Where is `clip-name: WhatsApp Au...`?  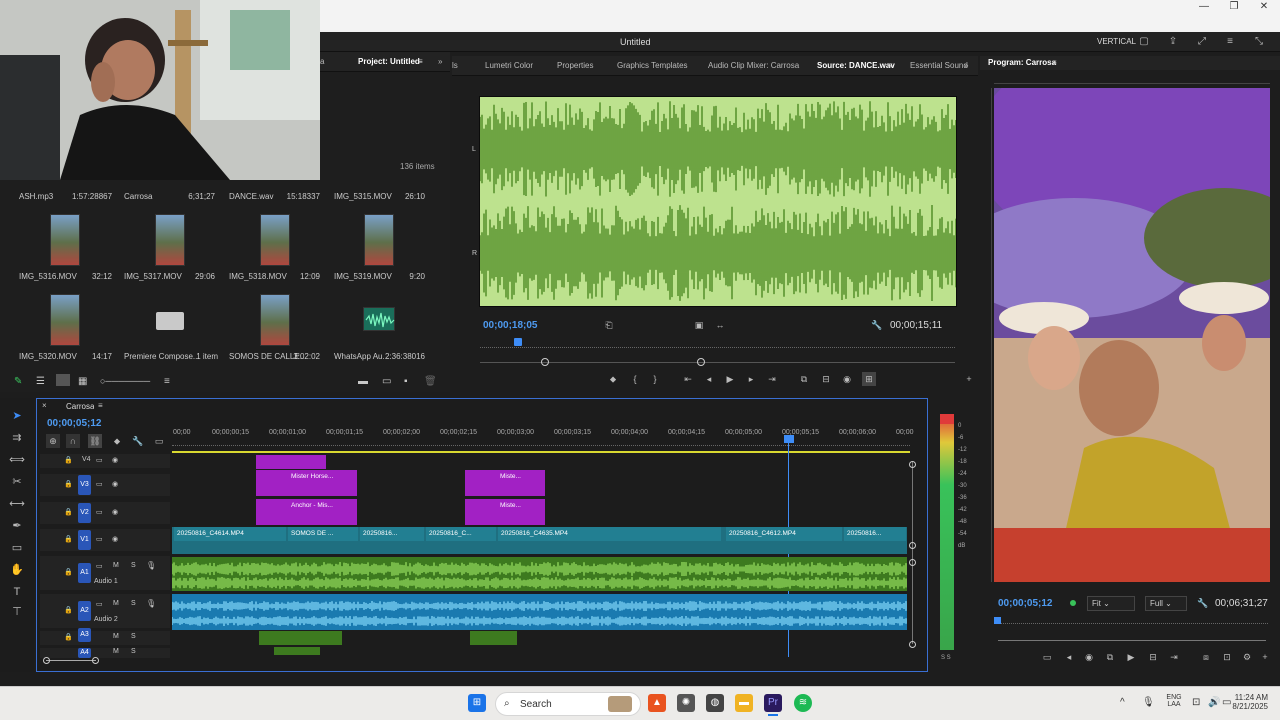 clip-name: WhatsApp Au... is located at coordinates (361, 356).